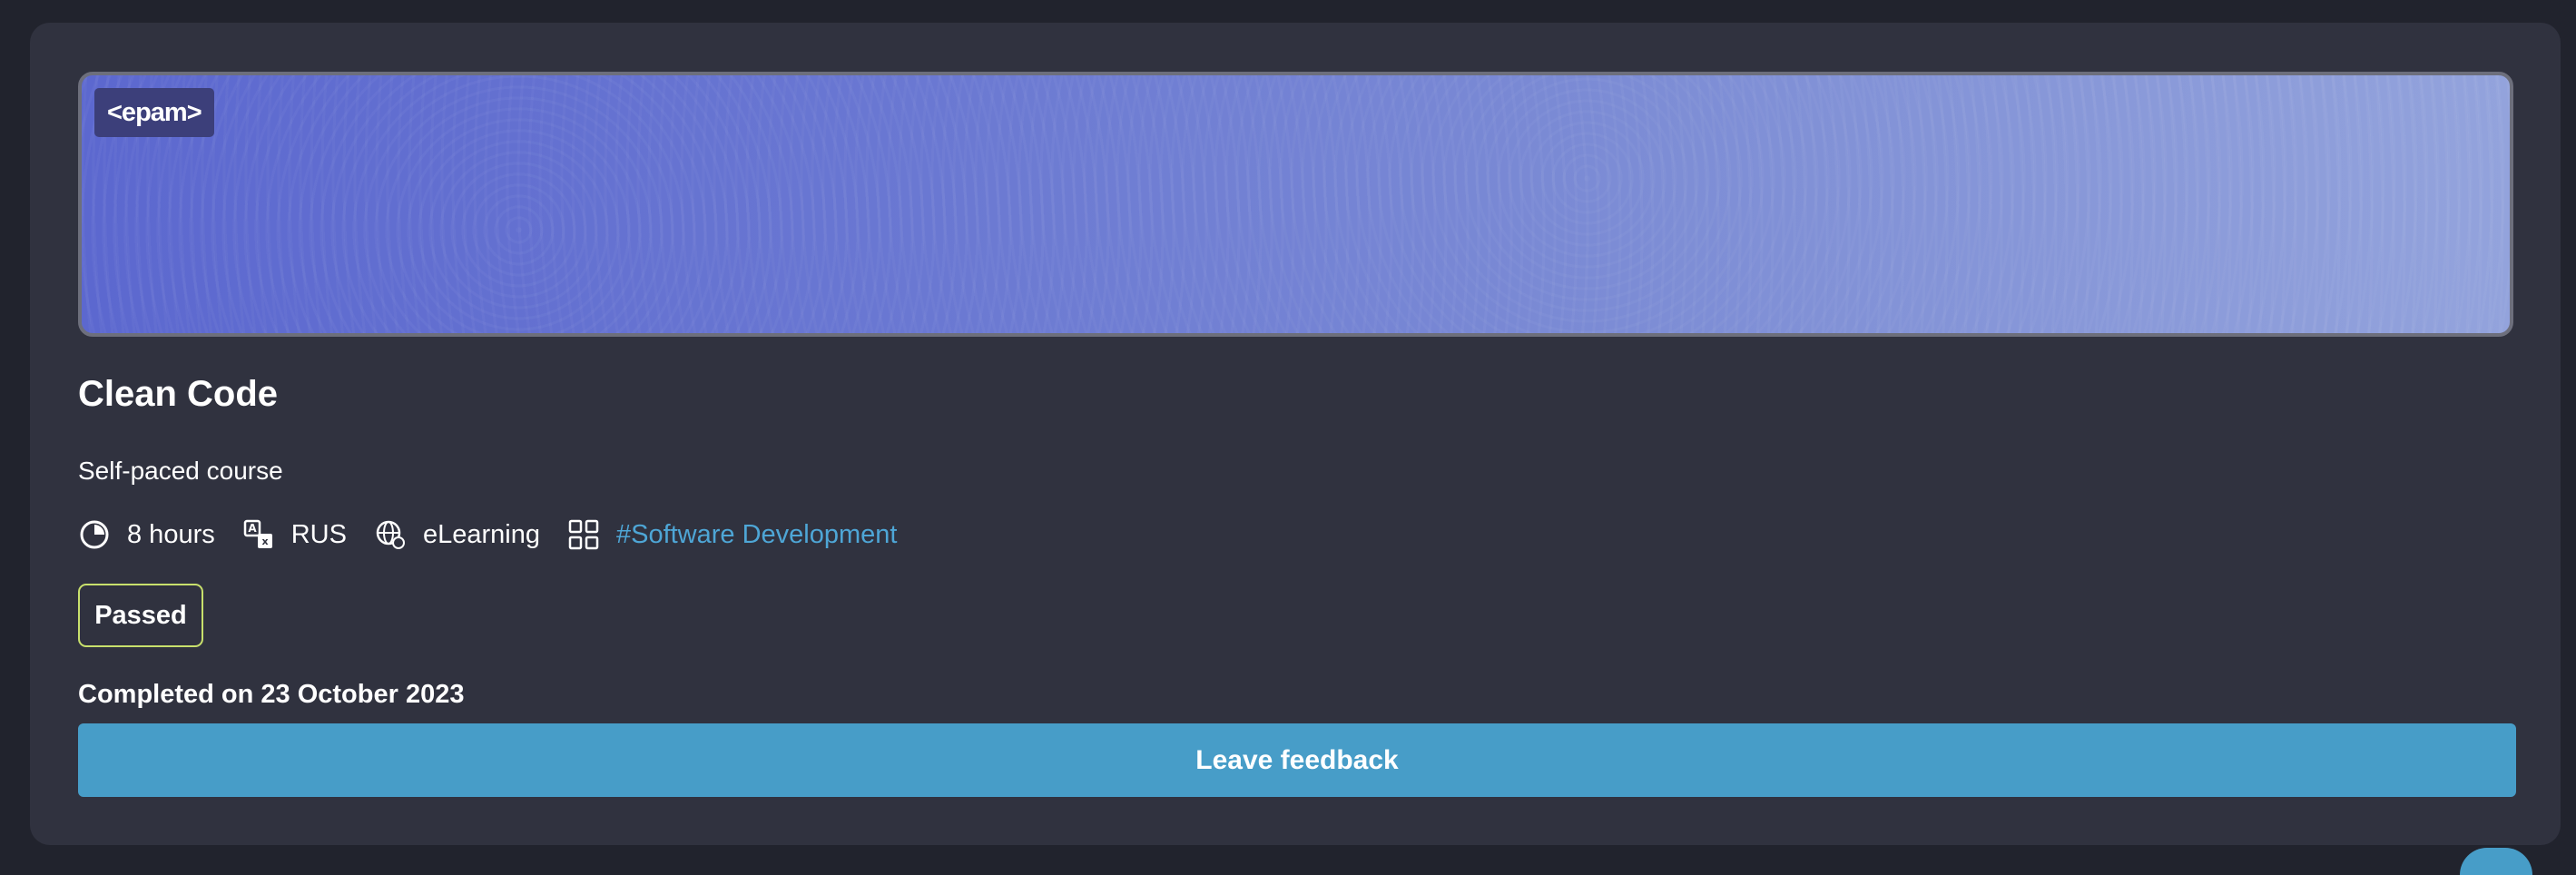  I want to click on category-tag-link: #Software Development, so click(757, 535).